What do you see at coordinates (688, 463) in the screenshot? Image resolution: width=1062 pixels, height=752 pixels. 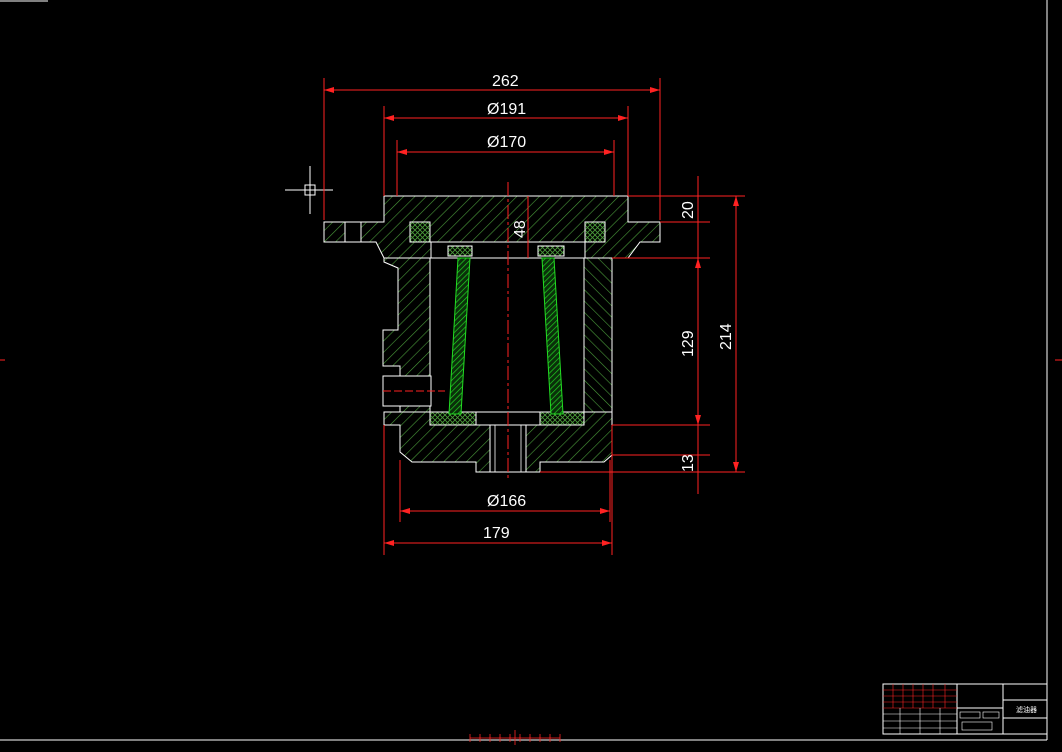 I see `dim-13-label: 13` at bounding box center [688, 463].